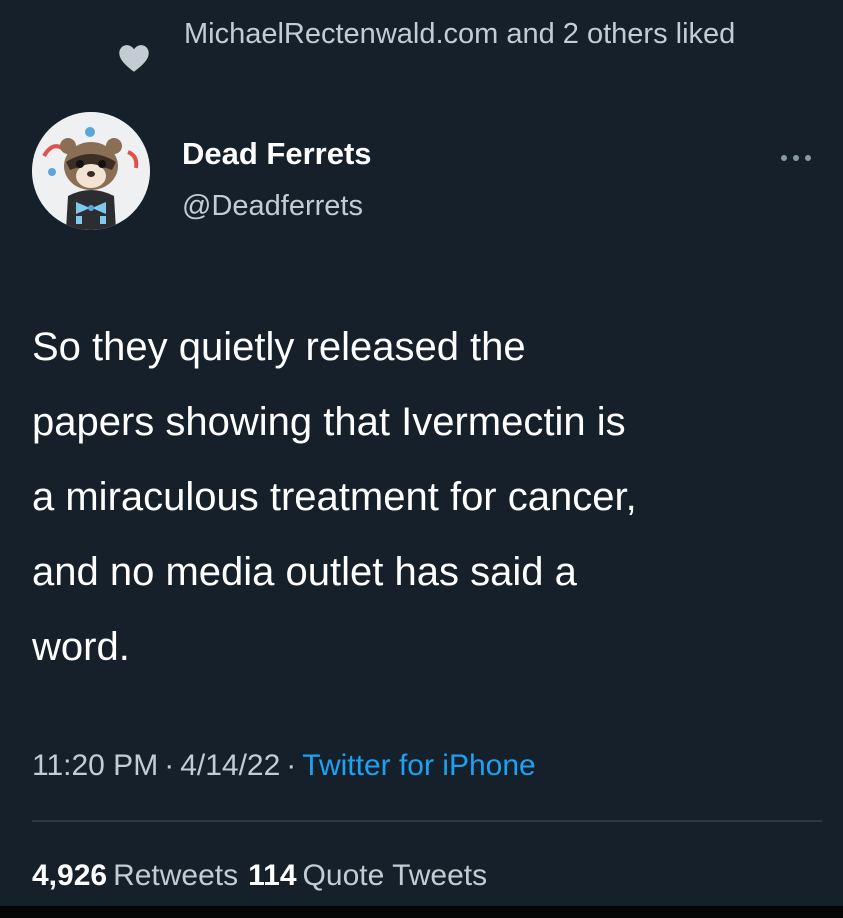 The image size is (843, 918). I want to click on more-options-icon, so click(796, 158).